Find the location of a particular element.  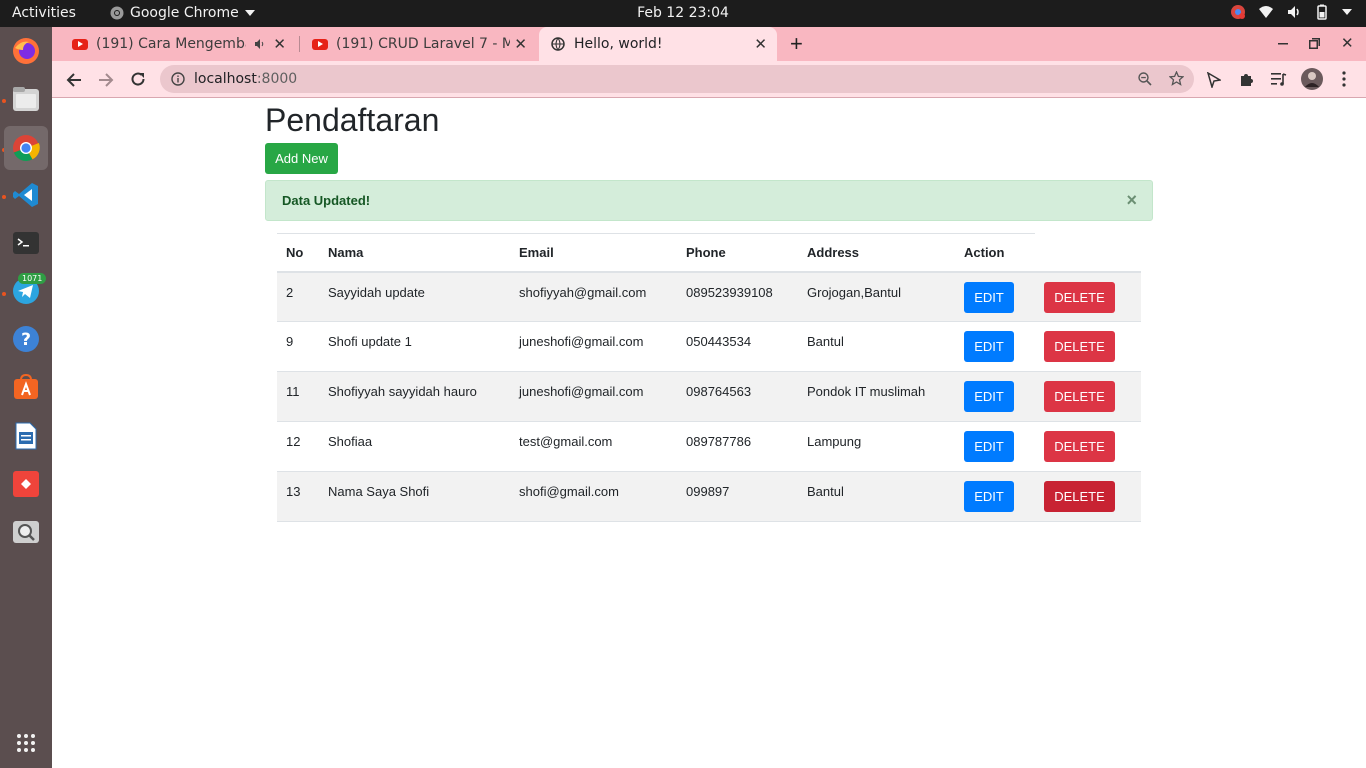

wifi-icon is located at coordinates (1266, 12).